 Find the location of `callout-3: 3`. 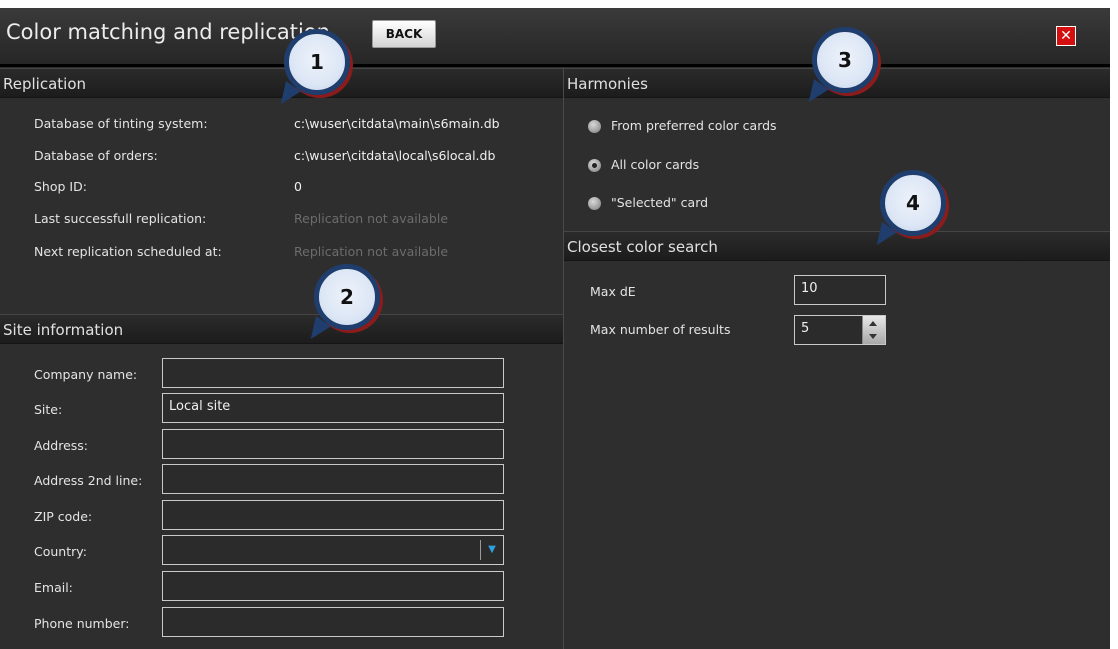

callout-3: 3 is located at coordinates (856, 67).